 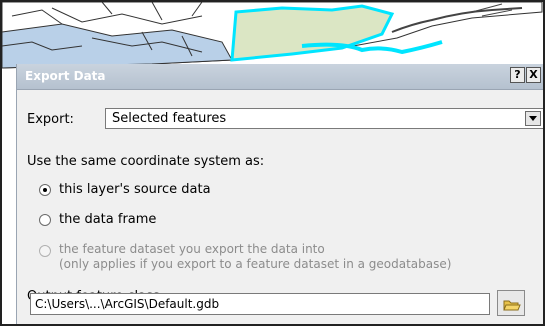 I want to click on help-button: ?, so click(x=517, y=75).